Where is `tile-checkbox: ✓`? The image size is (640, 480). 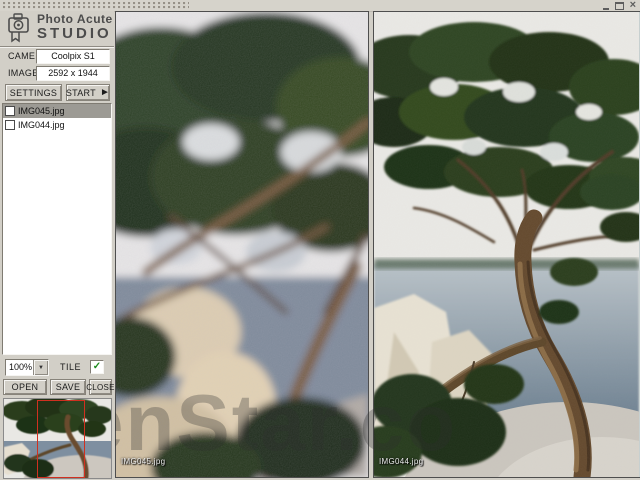
tile-checkbox: ✓ is located at coordinates (97, 367).